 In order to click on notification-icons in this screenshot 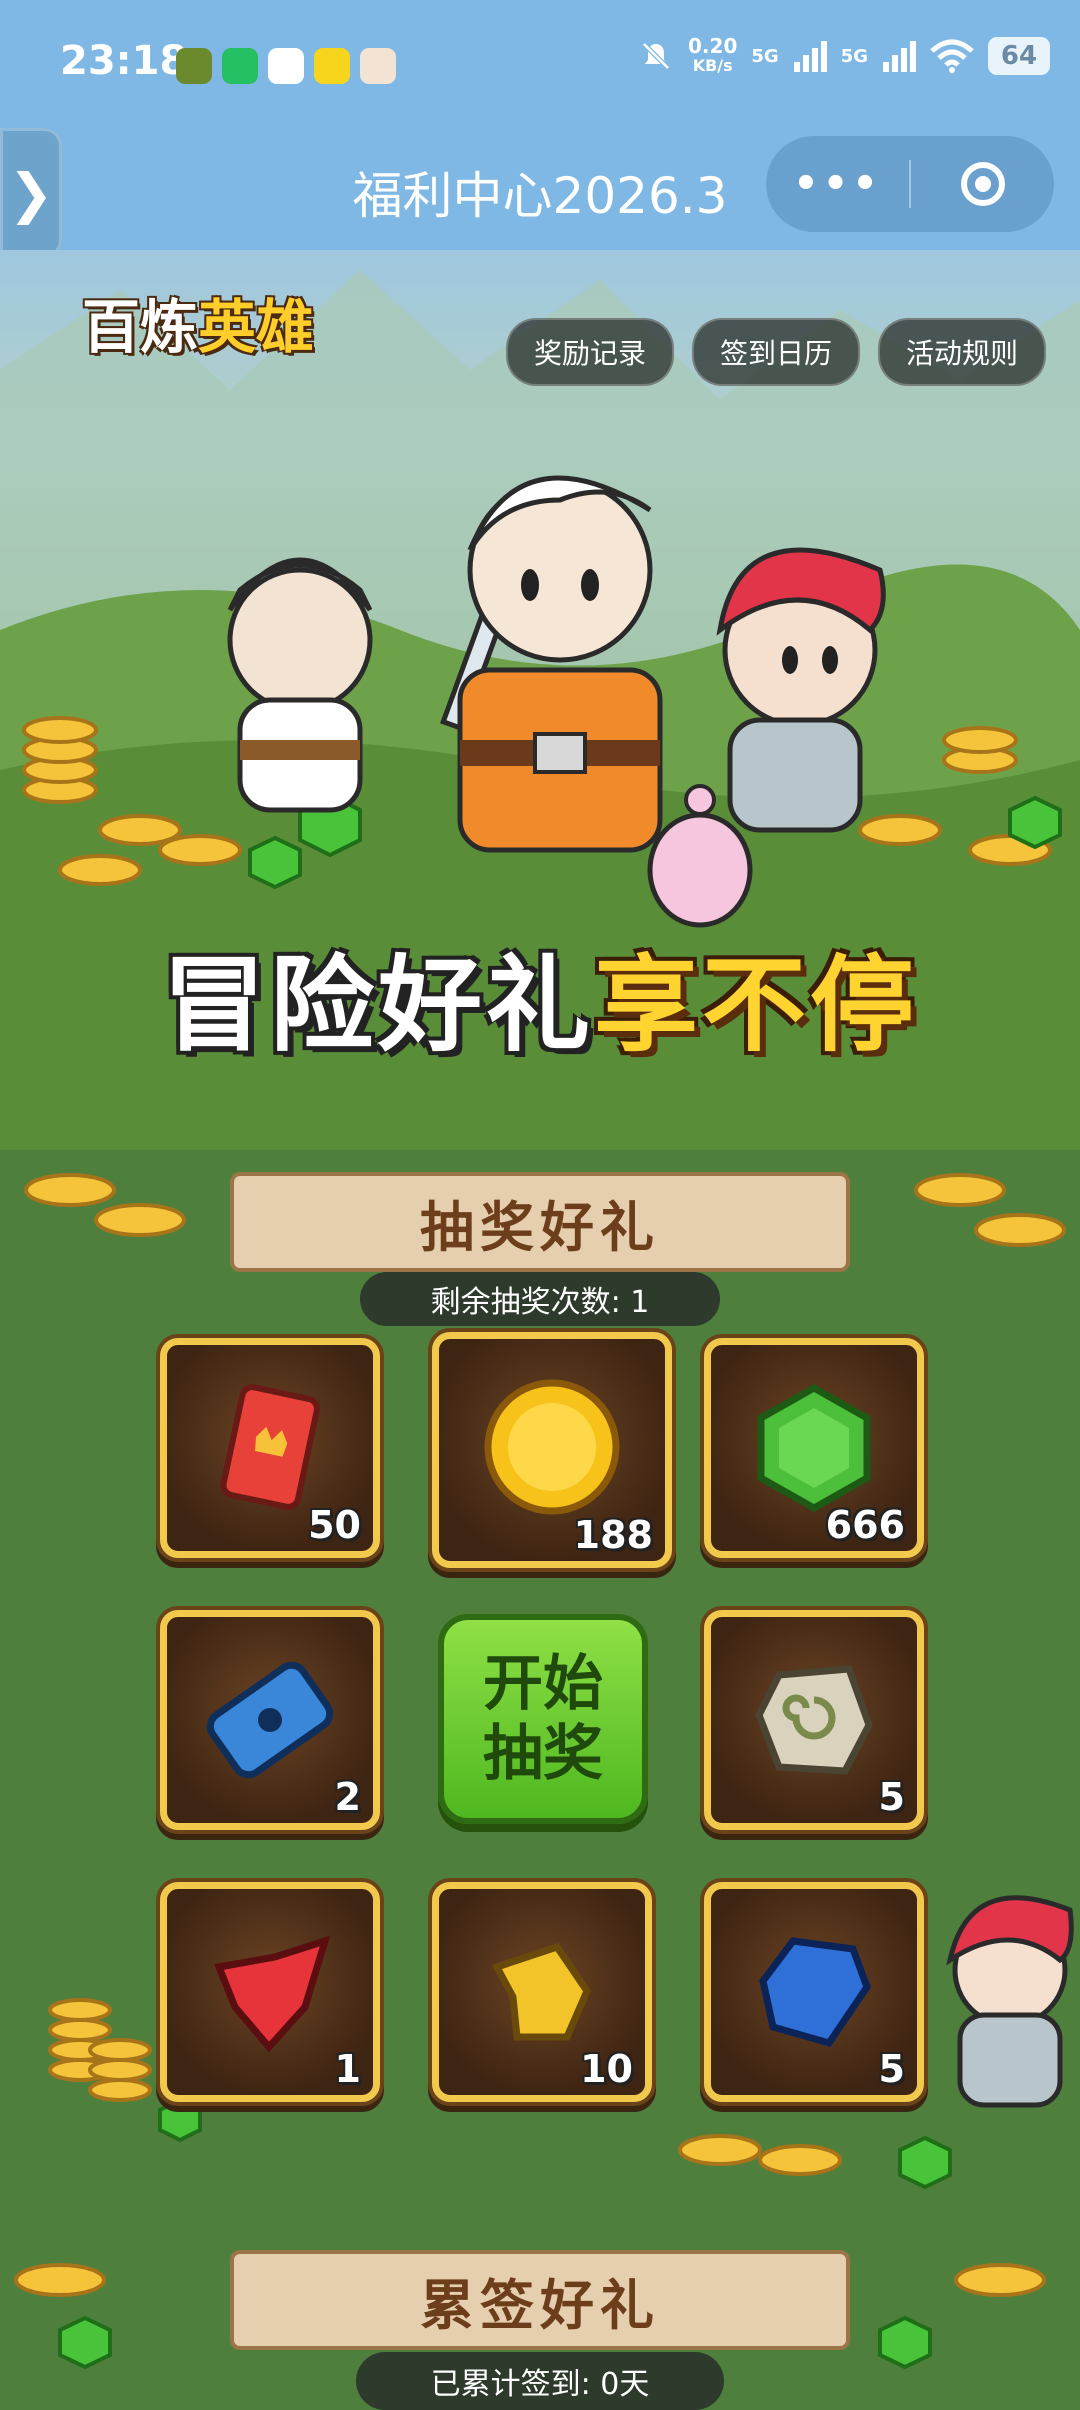, I will do `click(286, 66)`.